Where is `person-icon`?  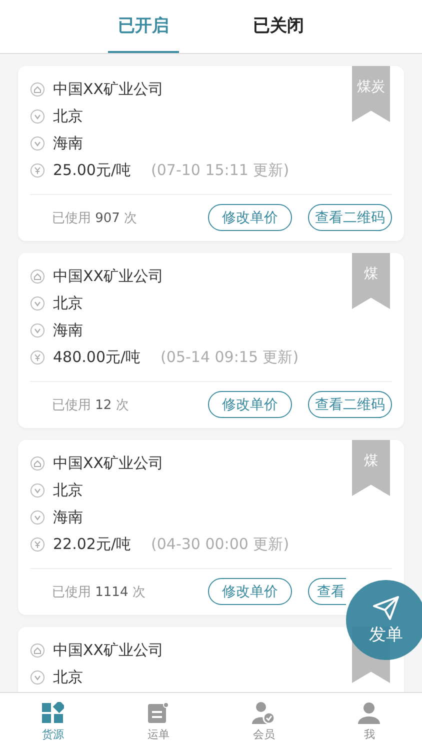
person-icon is located at coordinates (369, 713).